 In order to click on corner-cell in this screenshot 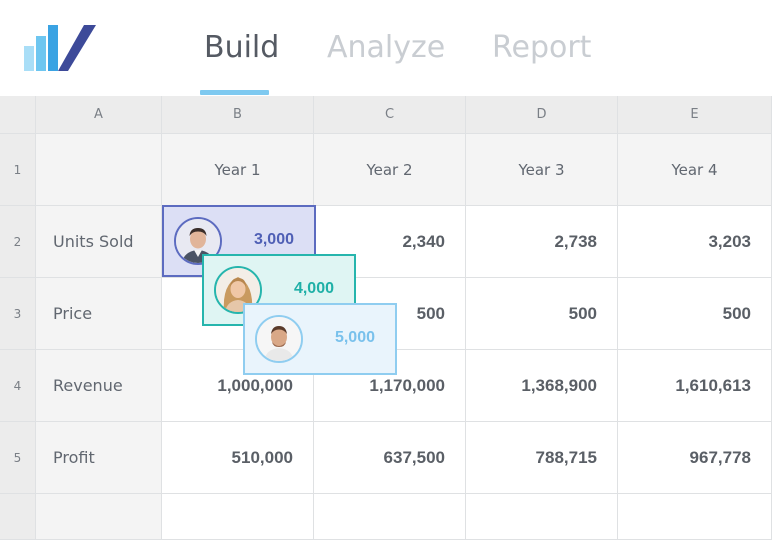, I will do `click(18, 115)`.